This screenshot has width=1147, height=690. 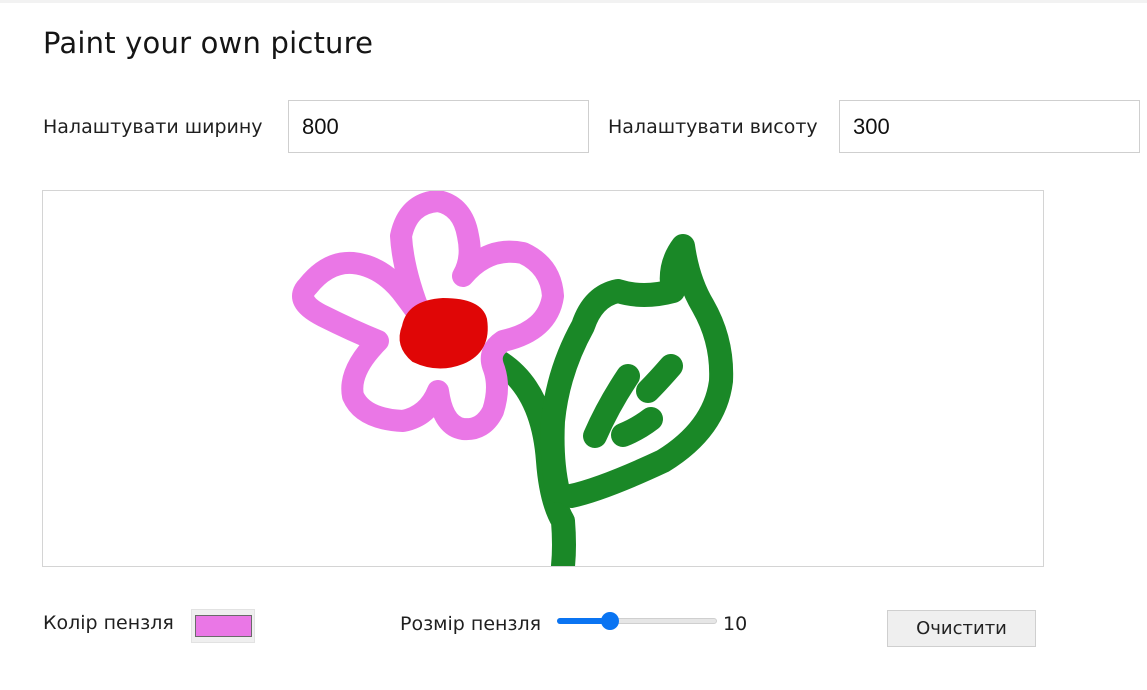 What do you see at coordinates (961, 628) in the screenshot?
I see `clear-button: Очистити` at bounding box center [961, 628].